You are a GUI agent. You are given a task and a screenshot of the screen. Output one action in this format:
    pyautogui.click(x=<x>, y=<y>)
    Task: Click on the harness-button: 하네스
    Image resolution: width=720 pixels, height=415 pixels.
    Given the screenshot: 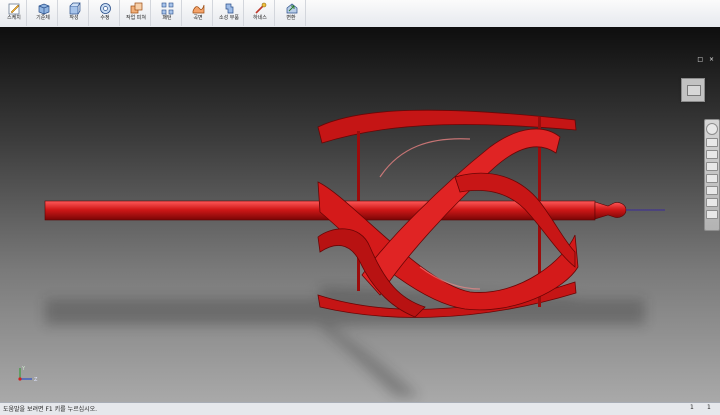 What is the action you would take?
    pyautogui.click(x=260, y=13)
    